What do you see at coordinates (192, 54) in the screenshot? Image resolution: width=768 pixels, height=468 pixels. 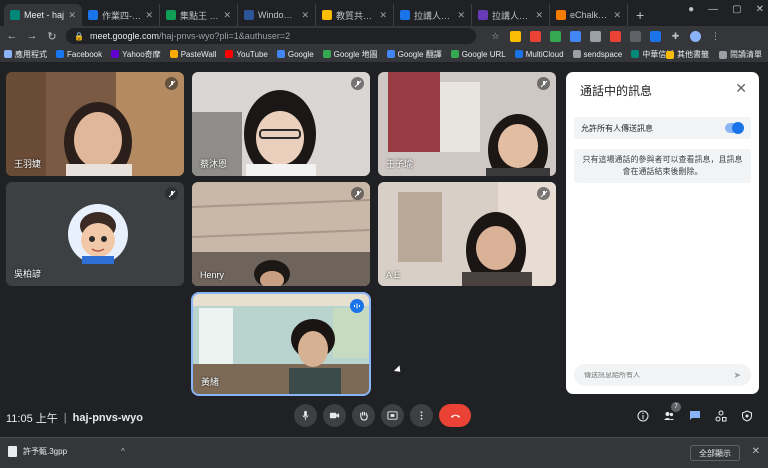 I see `bookmark-pastewall: PasteWall` at bounding box center [192, 54].